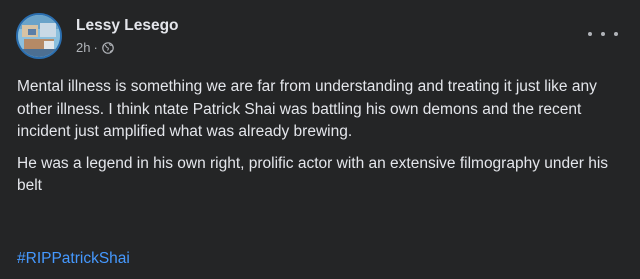 The image size is (640, 279). I want to click on more-options-icon, so click(603, 34).